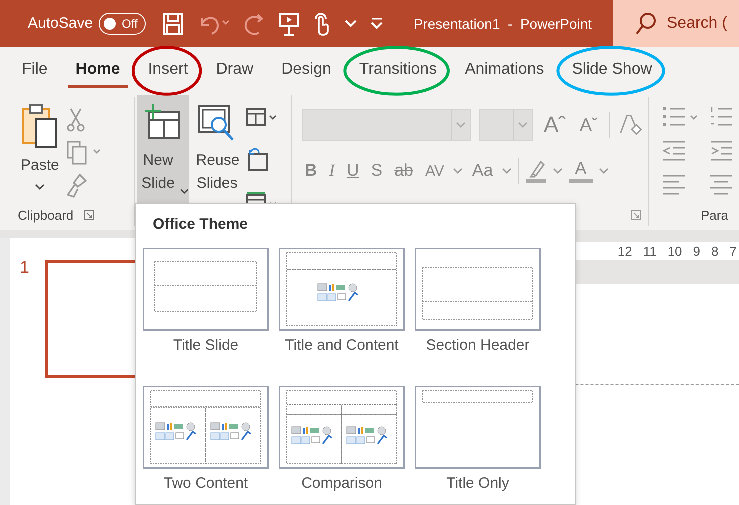 This screenshot has height=505, width=739. I want to click on ruler-number: 11, so click(650, 251).